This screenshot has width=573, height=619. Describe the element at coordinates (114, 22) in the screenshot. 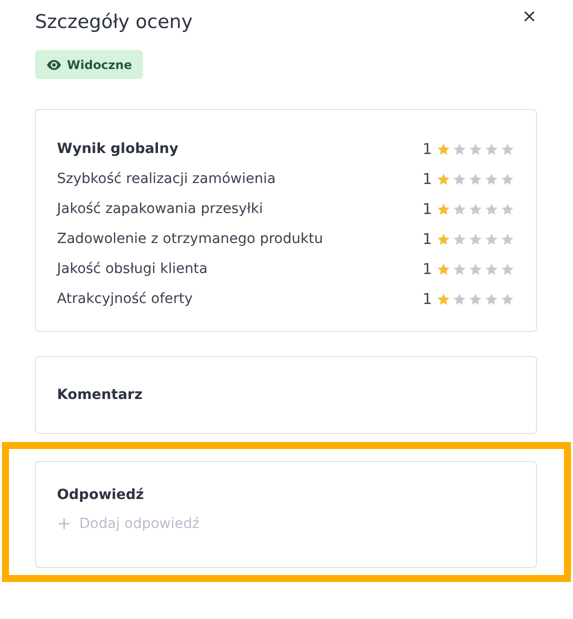

I see `dialog-title: Szczegóły oceny` at that location.